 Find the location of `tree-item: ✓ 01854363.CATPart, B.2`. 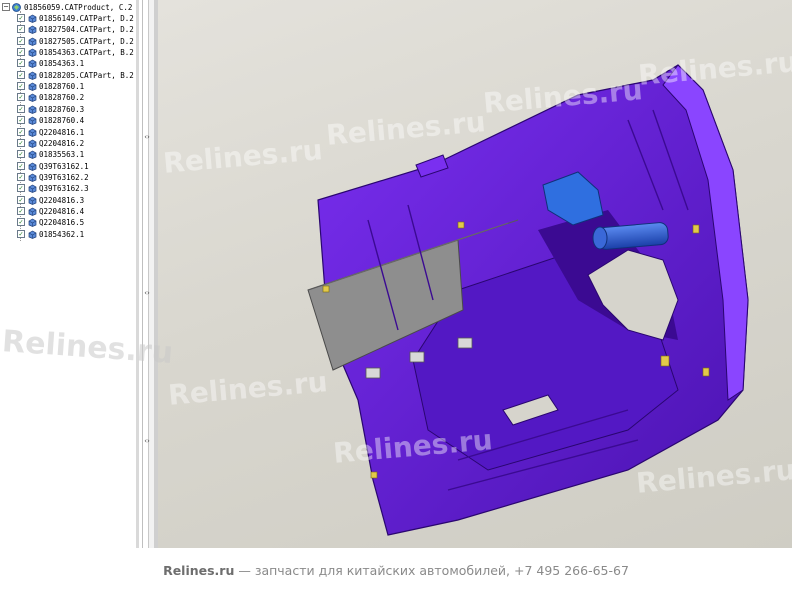

tree-item: ✓ 01854363.CATPart, B.2 is located at coordinates (68, 52).